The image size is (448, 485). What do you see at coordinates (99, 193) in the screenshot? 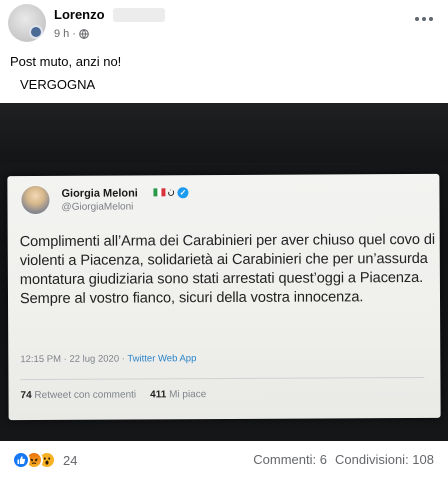
I see `tweet-author-name: Giorgia Meloni` at bounding box center [99, 193].